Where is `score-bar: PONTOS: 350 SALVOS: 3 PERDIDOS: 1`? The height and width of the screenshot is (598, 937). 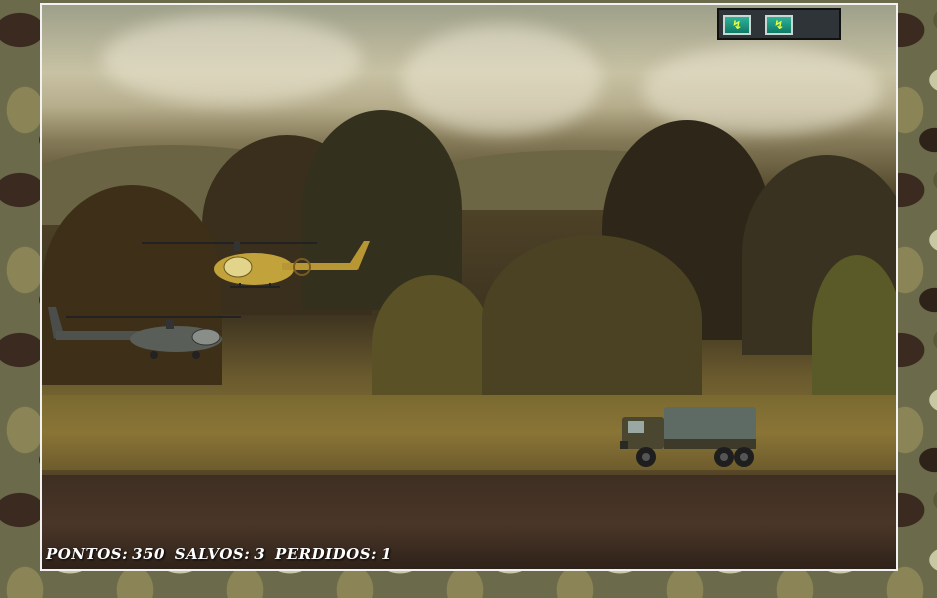 score-bar: PONTOS: 350 SALVOS: 3 PERDIDOS: 1 is located at coordinates (221, 554).